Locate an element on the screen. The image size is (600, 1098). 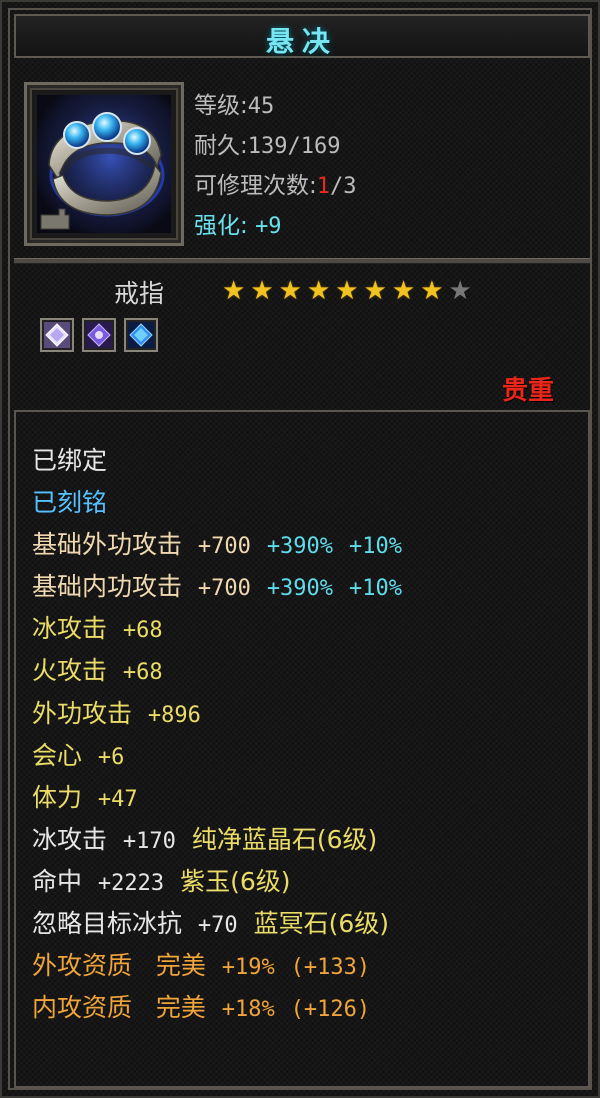
gem-sockets is located at coordinates (99, 335).